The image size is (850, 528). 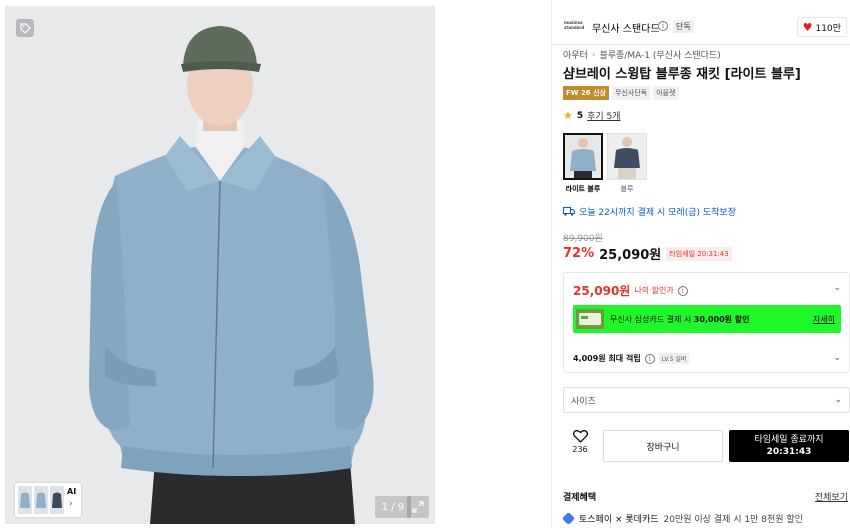 What do you see at coordinates (701, 27) in the screenshot?
I see `brand-row: musinsa standard 무신사 스탠다드 i 단독 ♥ 110만` at bounding box center [701, 27].